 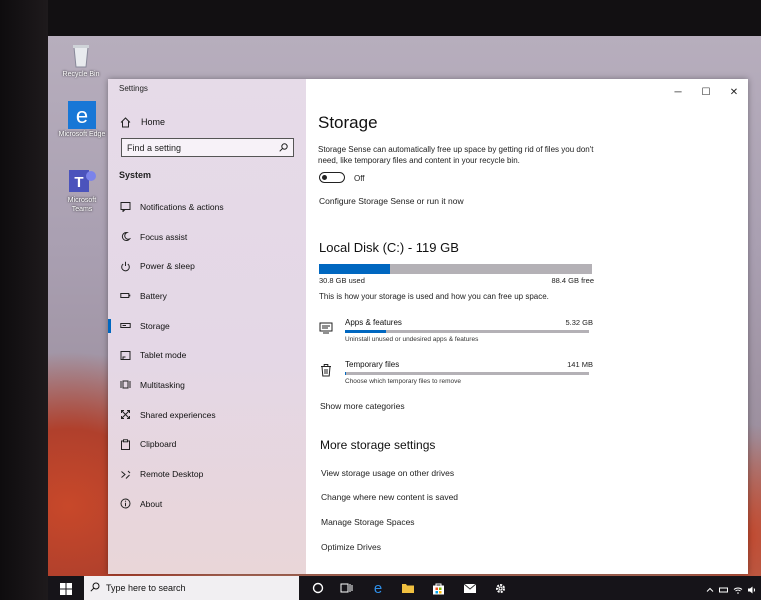 I want to click on section-system: System, so click(x=135, y=175).